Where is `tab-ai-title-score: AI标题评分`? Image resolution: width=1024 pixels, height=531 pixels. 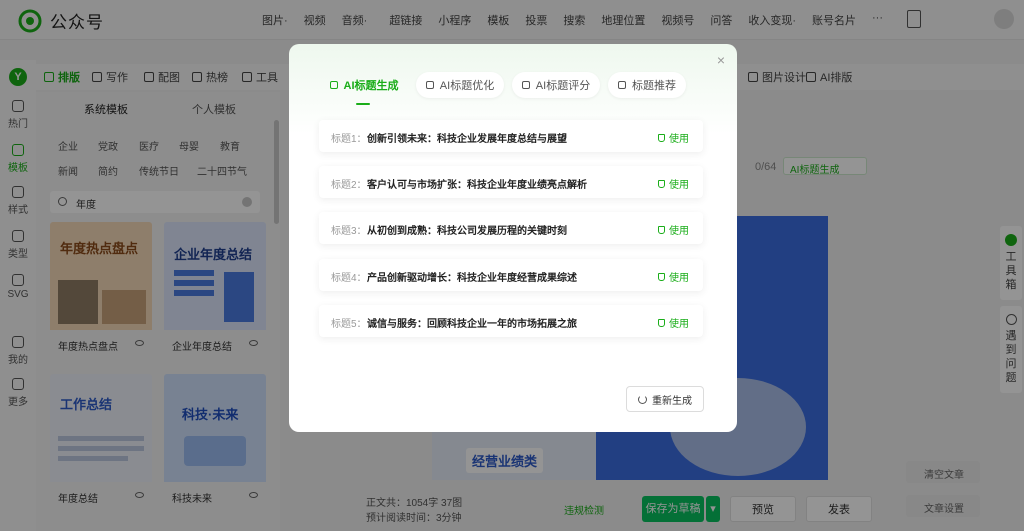
tab-ai-title-score: AI标题评分 is located at coordinates (556, 85).